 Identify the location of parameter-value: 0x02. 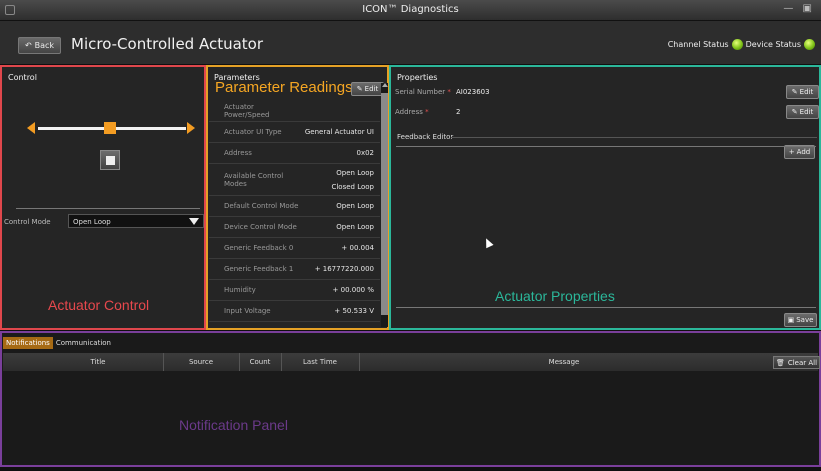
(339, 153).